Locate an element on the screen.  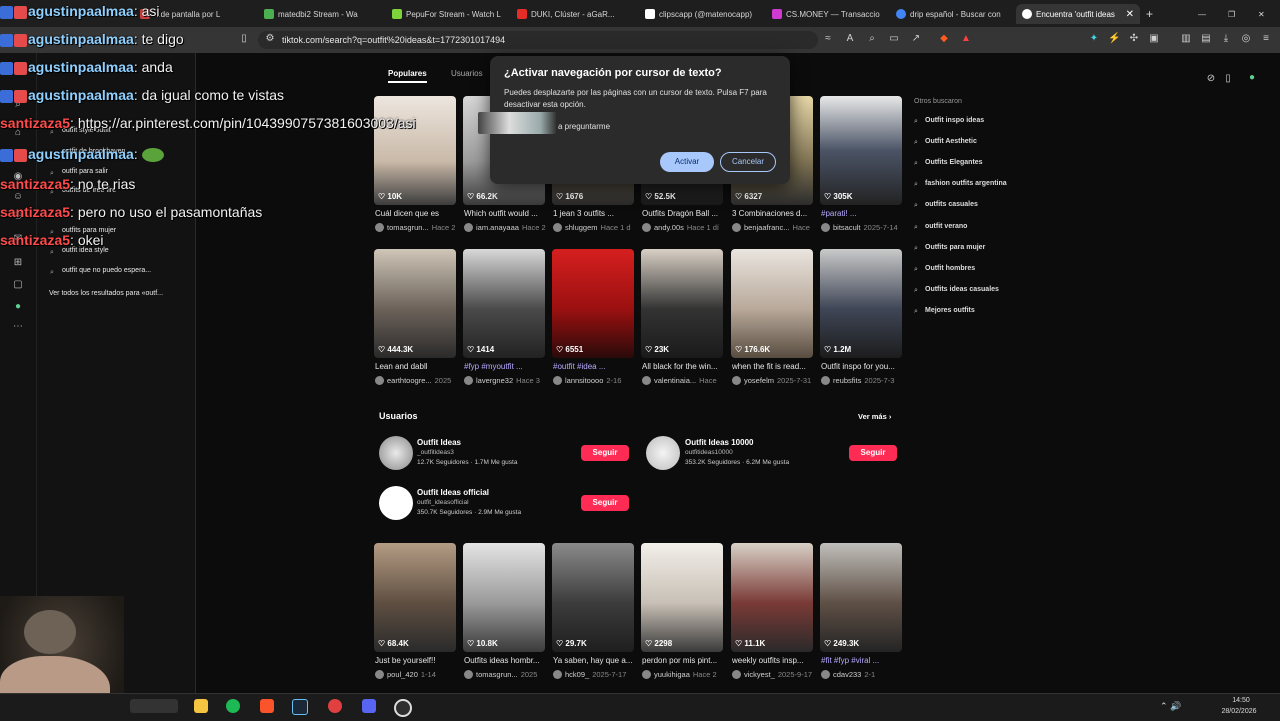
close-tab-icon: ✕ is located at coordinates (1130, 14).